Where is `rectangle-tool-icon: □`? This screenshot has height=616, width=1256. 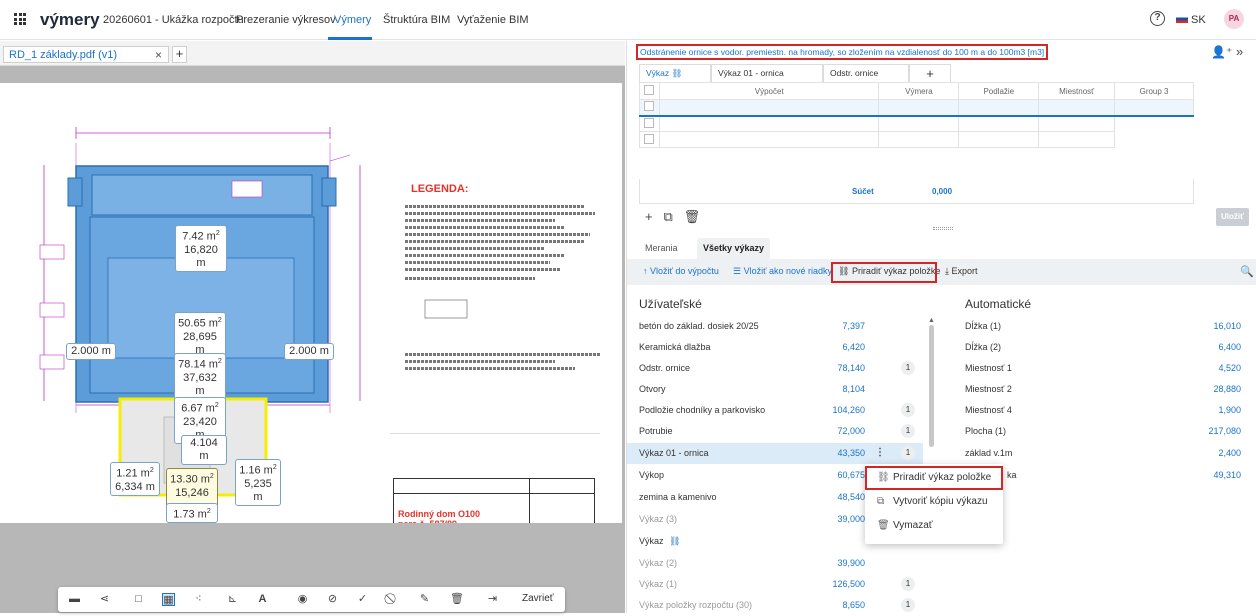 rectangle-tool-icon: □ is located at coordinates (138, 599).